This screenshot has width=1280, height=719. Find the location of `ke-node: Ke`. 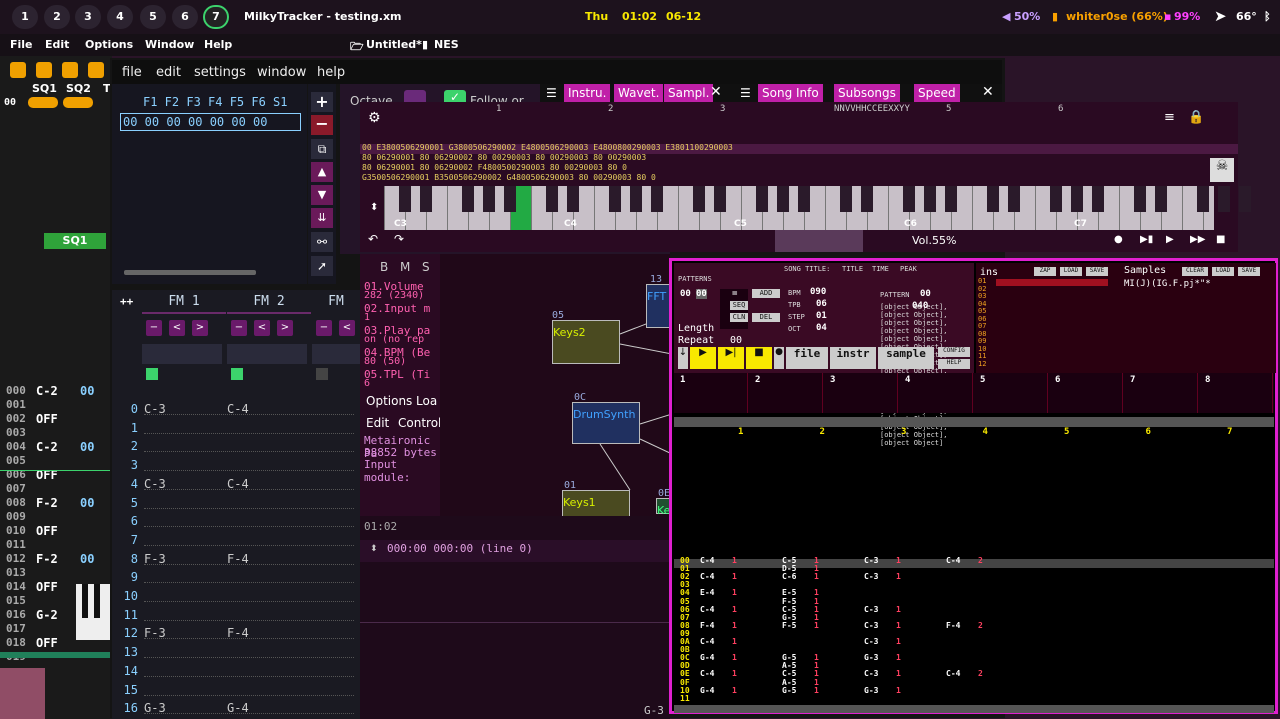

ke-node: Ke is located at coordinates (663, 507).